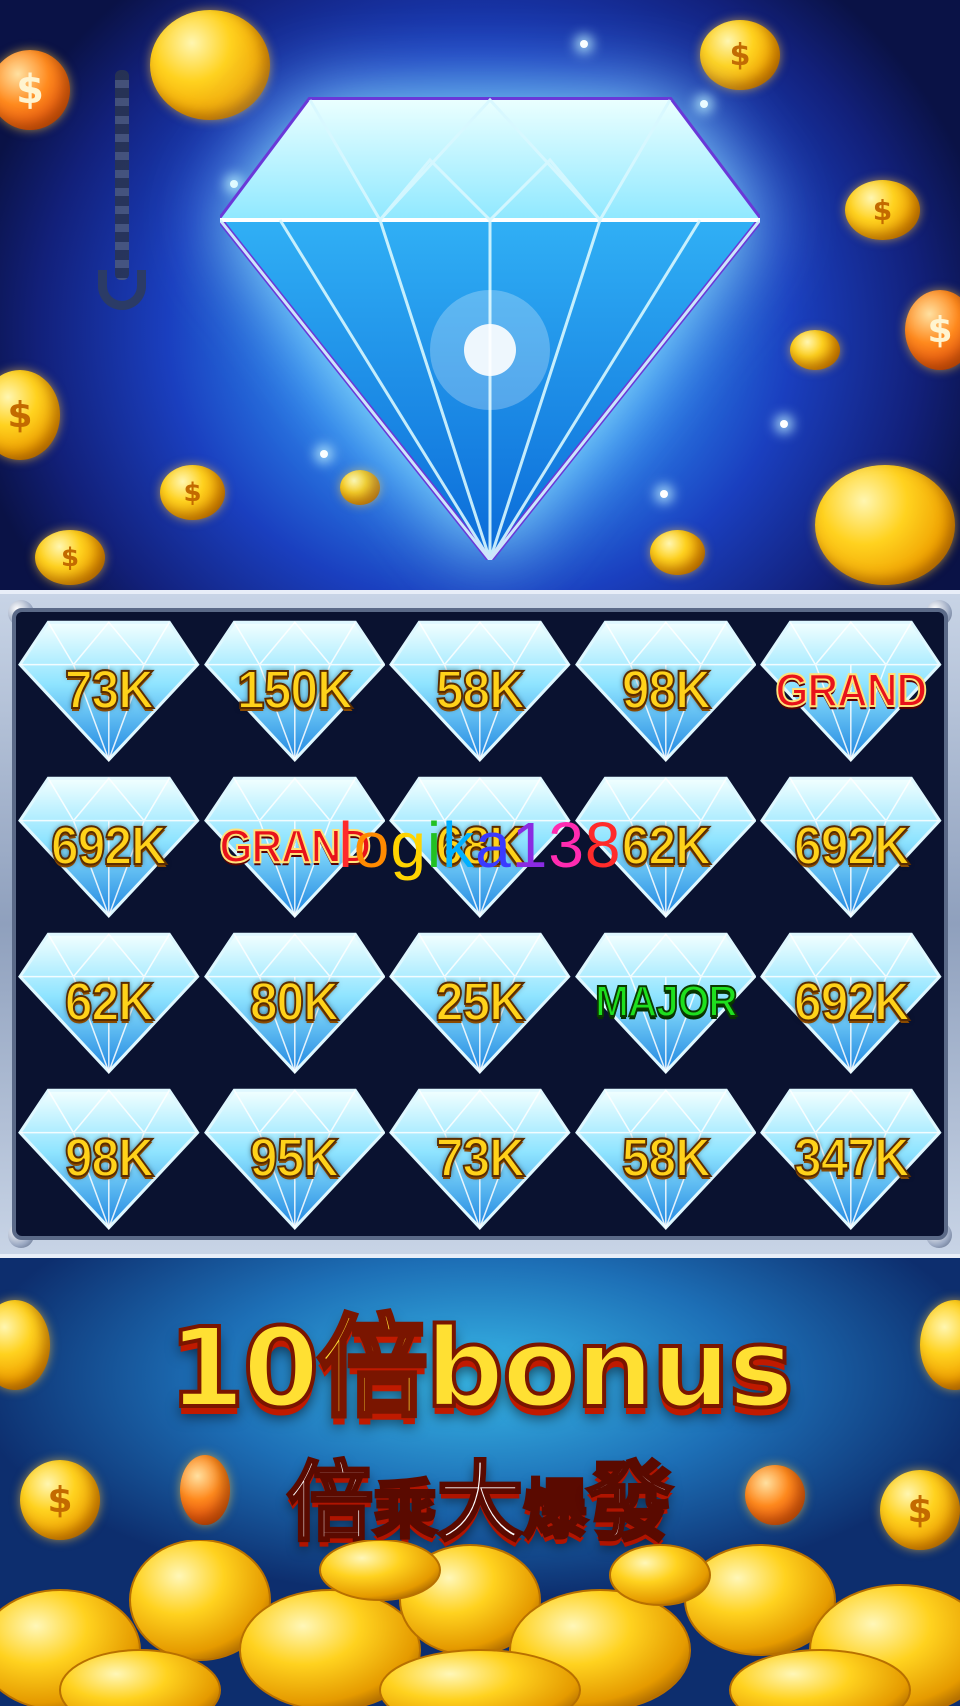 This screenshot has width=960, height=1706. Describe the element at coordinates (480, 1503) in the screenshot. I see `promo-char: 大` at that location.